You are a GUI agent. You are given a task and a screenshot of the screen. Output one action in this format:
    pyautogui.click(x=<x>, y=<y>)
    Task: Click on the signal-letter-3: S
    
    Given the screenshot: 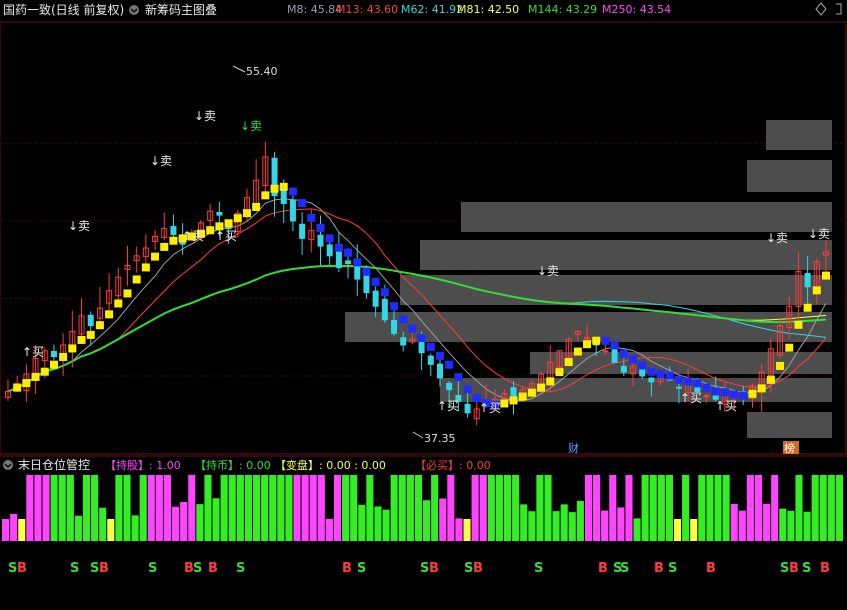 What is the action you would take?
    pyautogui.click(x=152, y=568)
    